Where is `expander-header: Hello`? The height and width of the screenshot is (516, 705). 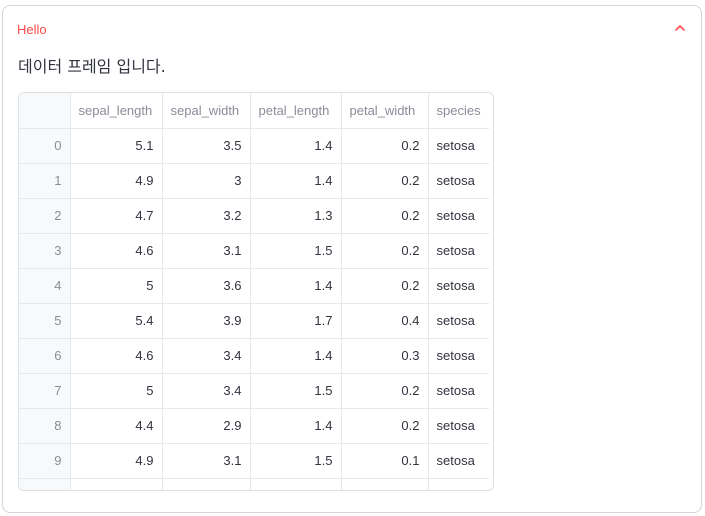
expander-header: Hello is located at coordinates (352, 29).